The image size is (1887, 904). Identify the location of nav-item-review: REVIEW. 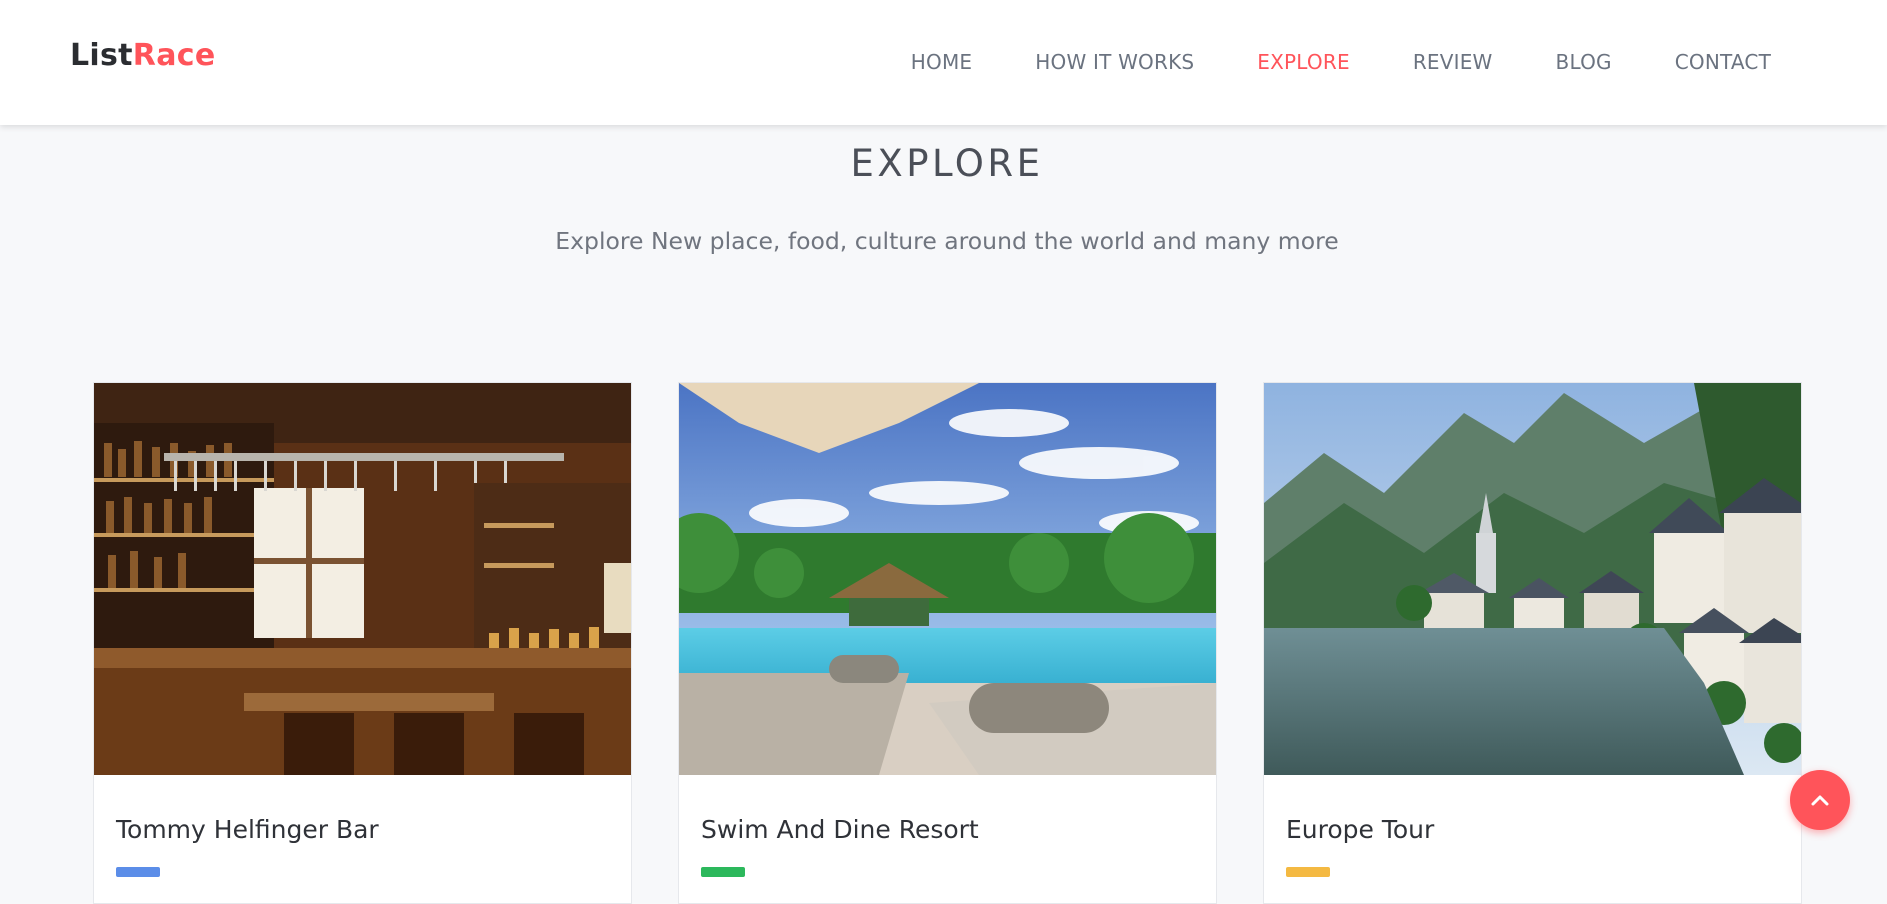
(1453, 62).